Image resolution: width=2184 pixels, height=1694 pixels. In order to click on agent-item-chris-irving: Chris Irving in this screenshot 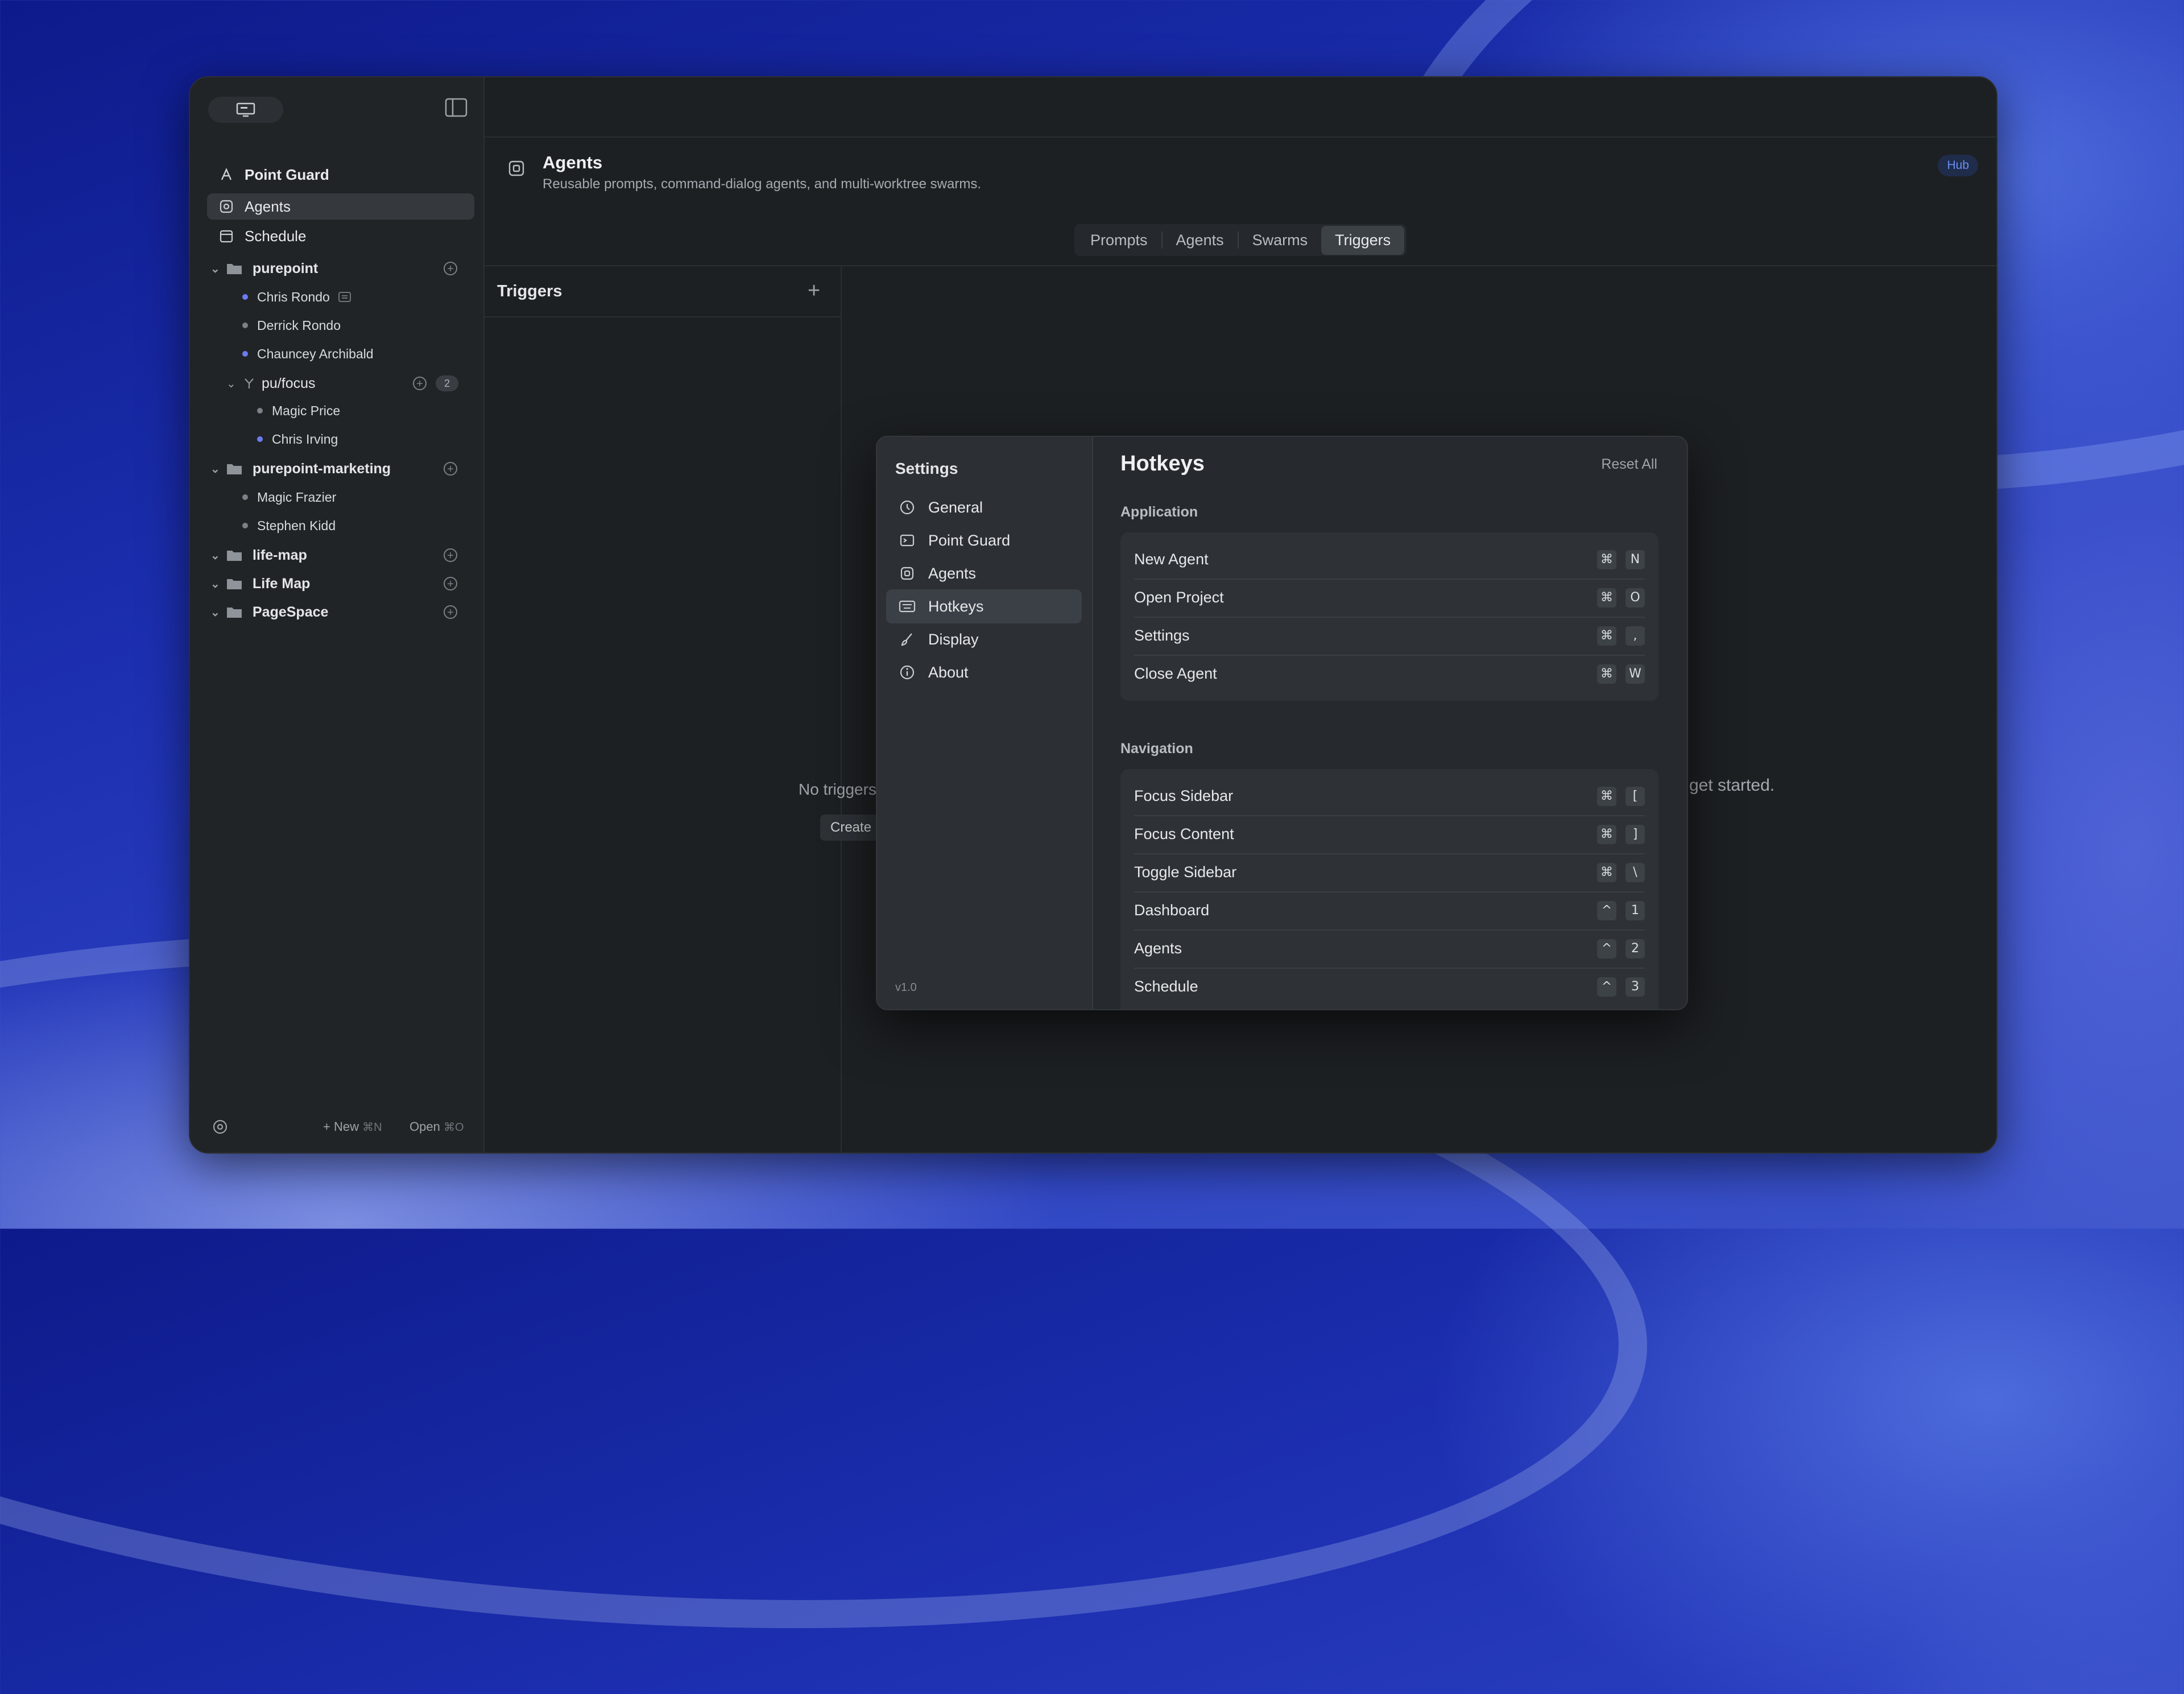, I will do `click(297, 440)`.